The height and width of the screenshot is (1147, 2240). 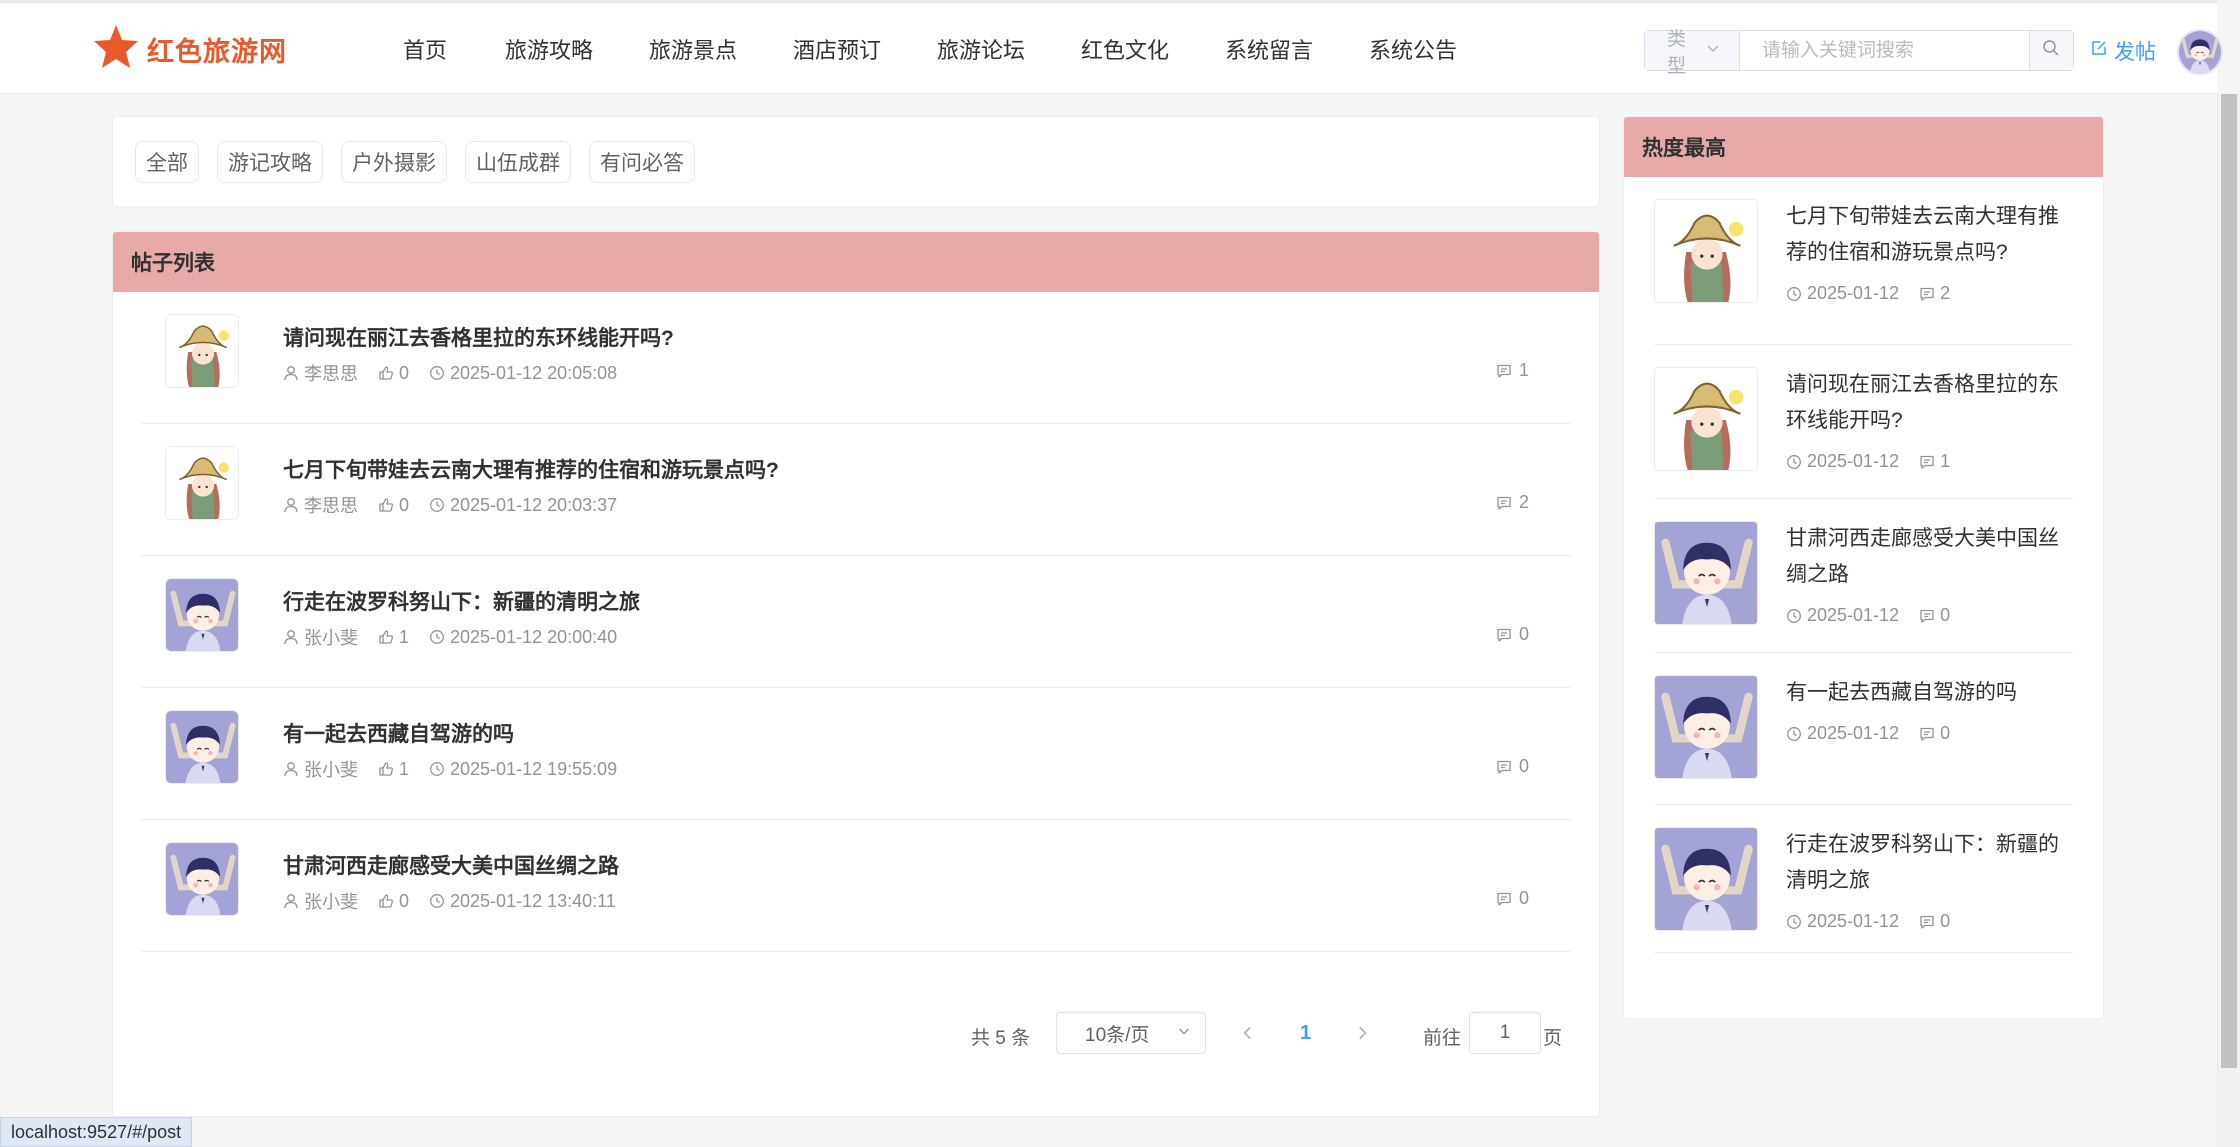 What do you see at coordinates (1931, 557) in the screenshot?
I see `hot-post-title: 甘肃河西走廊感受大美中国丝绸之路` at bounding box center [1931, 557].